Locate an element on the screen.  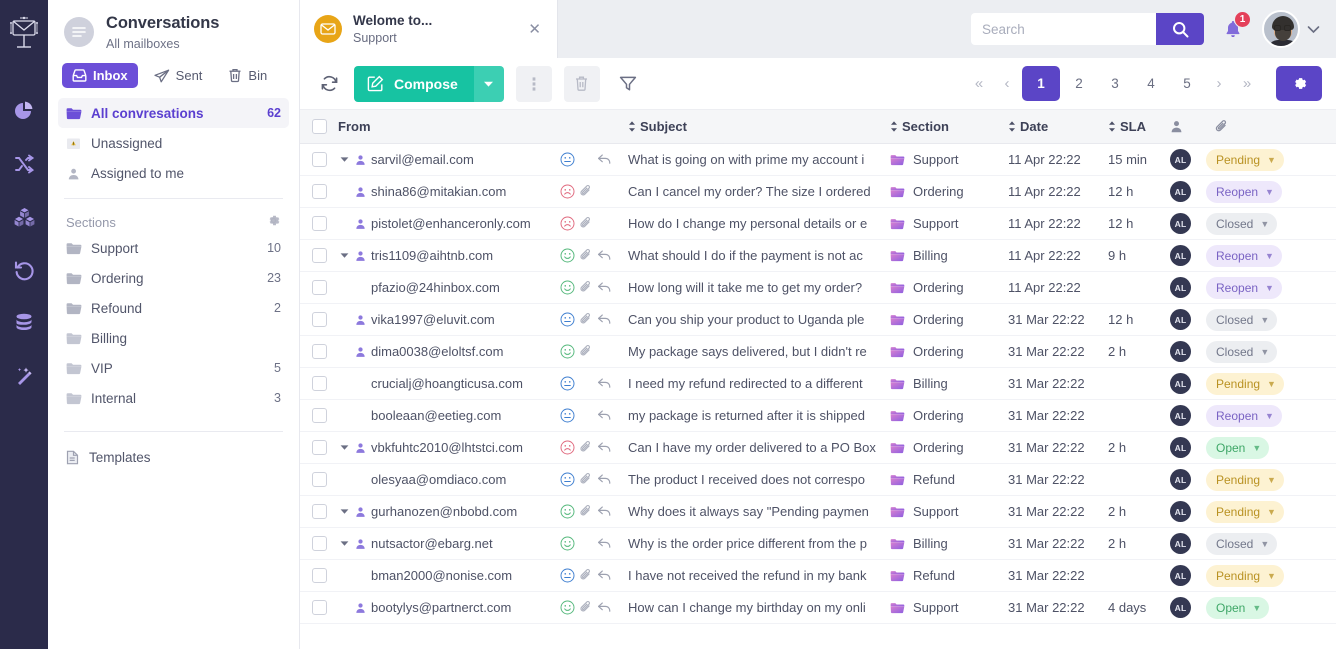
column-subject: Subject is located at coordinates (759, 127).